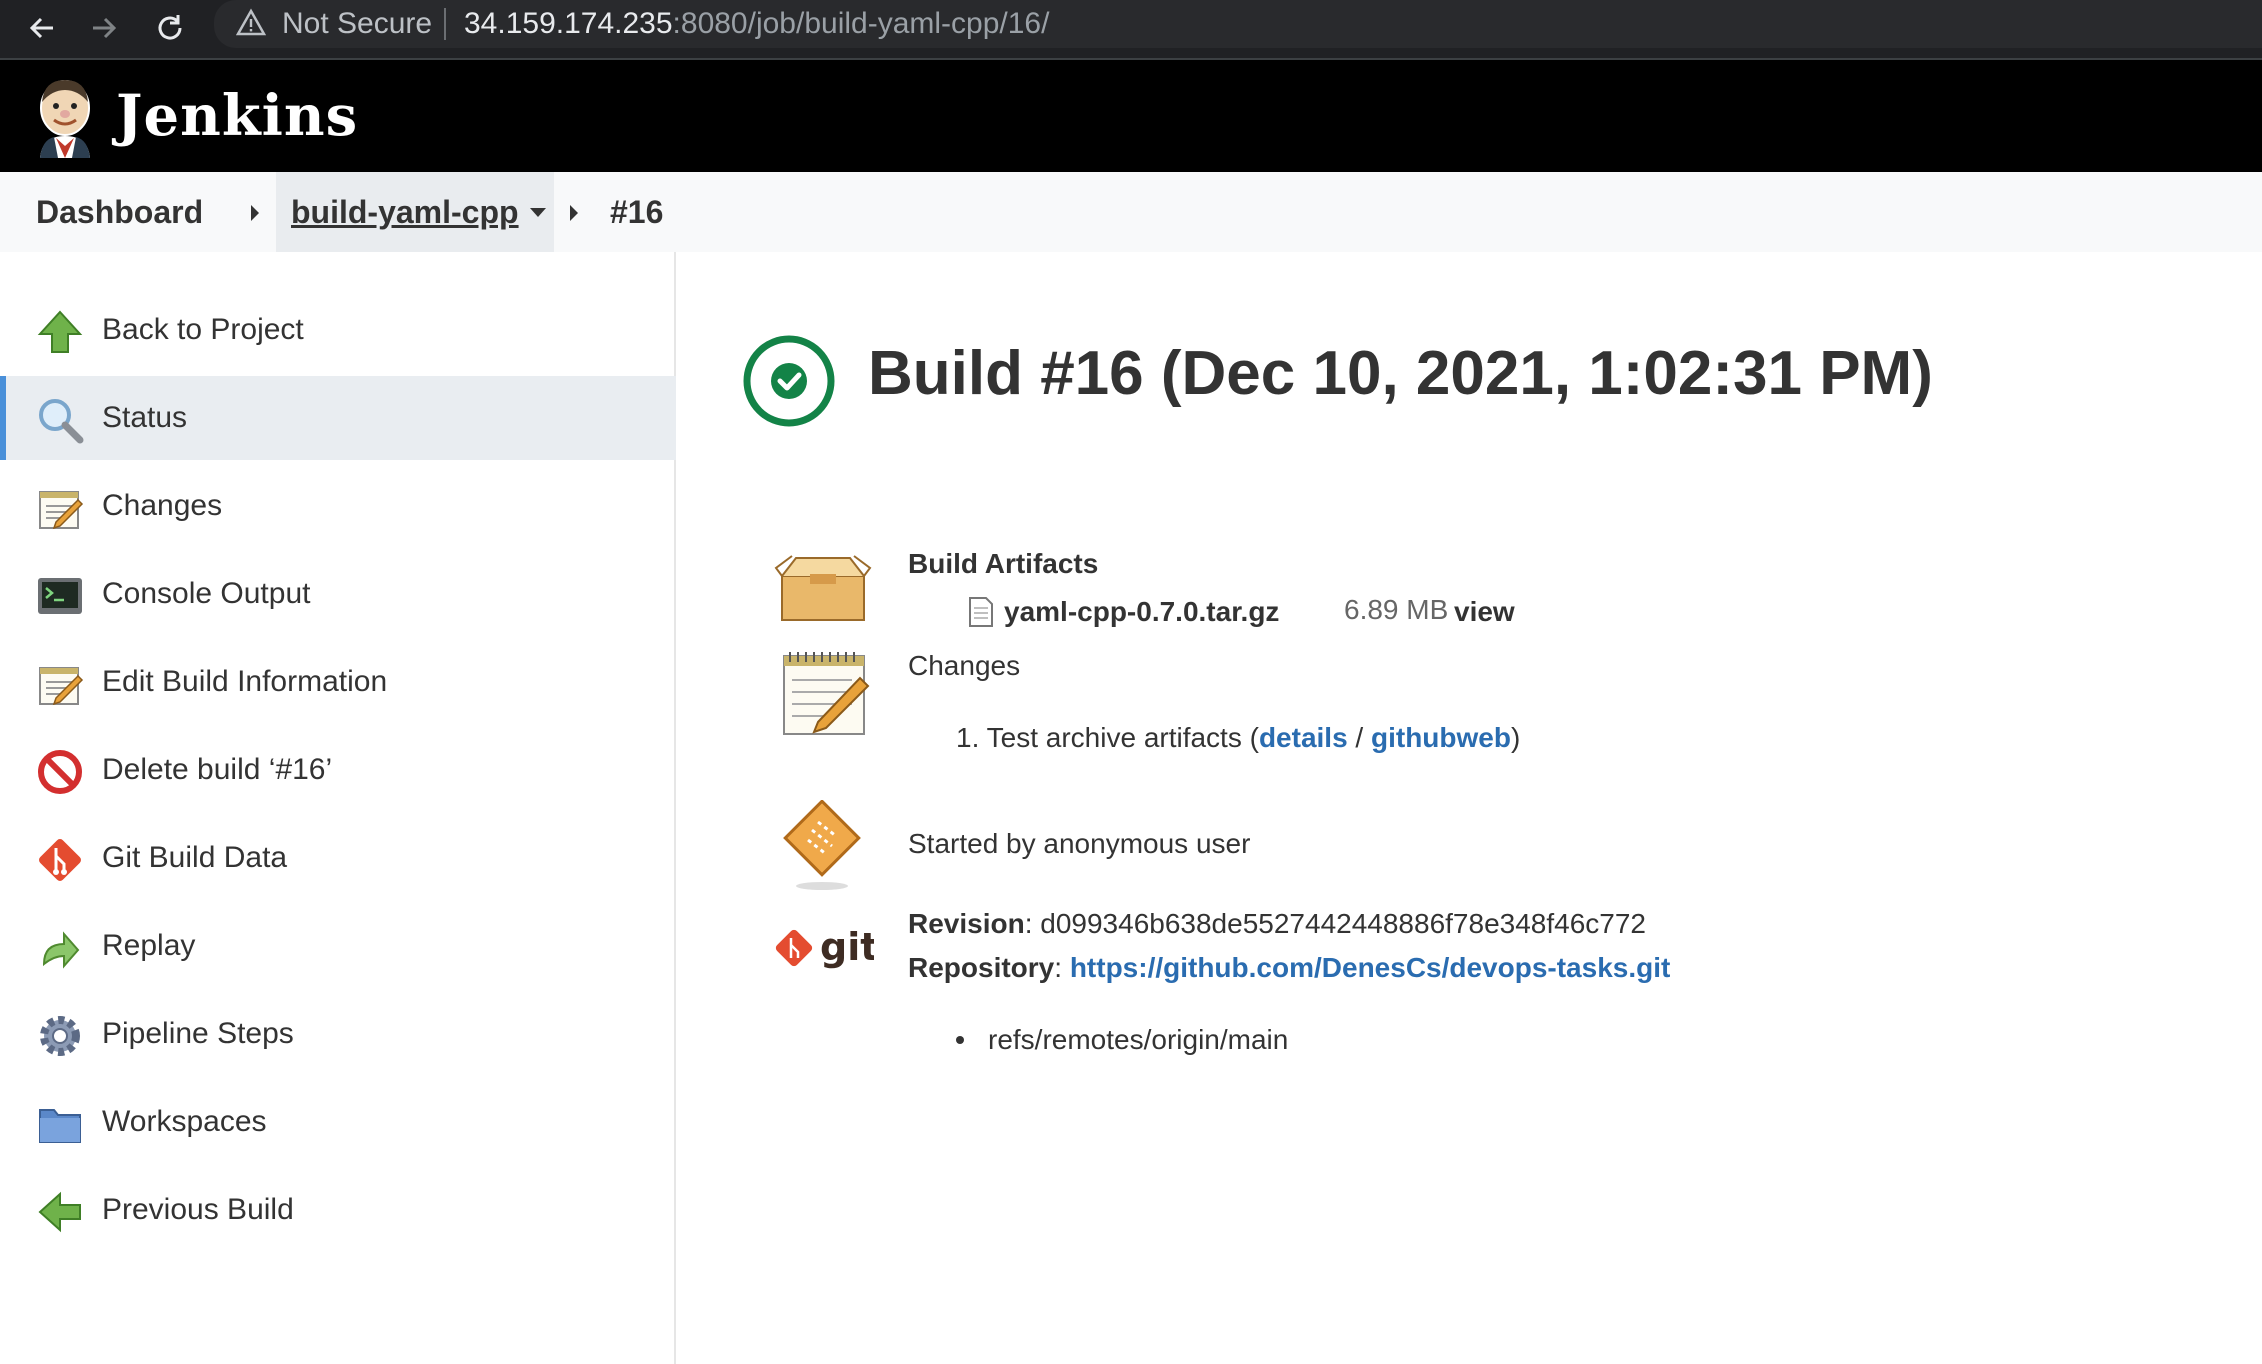 The height and width of the screenshot is (1364, 2262). What do you see at coordinates (61, 421) in the screenshot?
I see `magnifier-icon` at bounding box center [61, 421].